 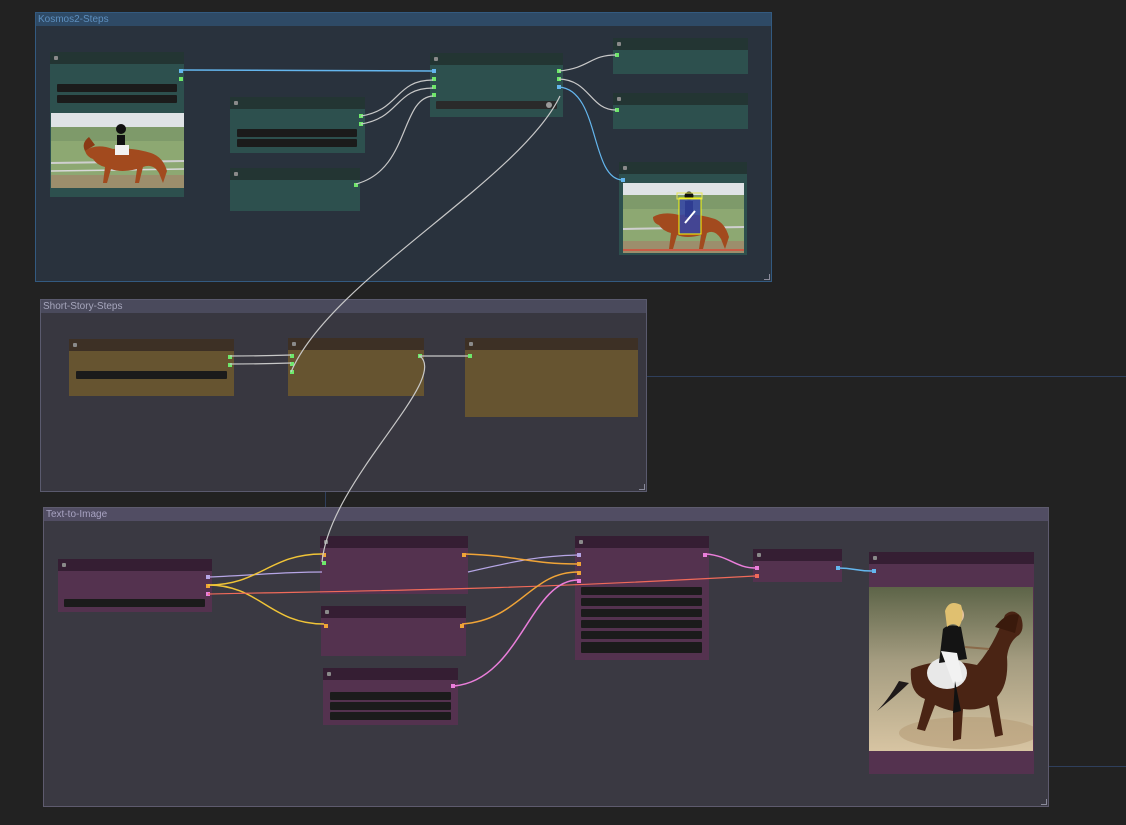 I want to click on toggle-widget, so click(x=496, y=105).